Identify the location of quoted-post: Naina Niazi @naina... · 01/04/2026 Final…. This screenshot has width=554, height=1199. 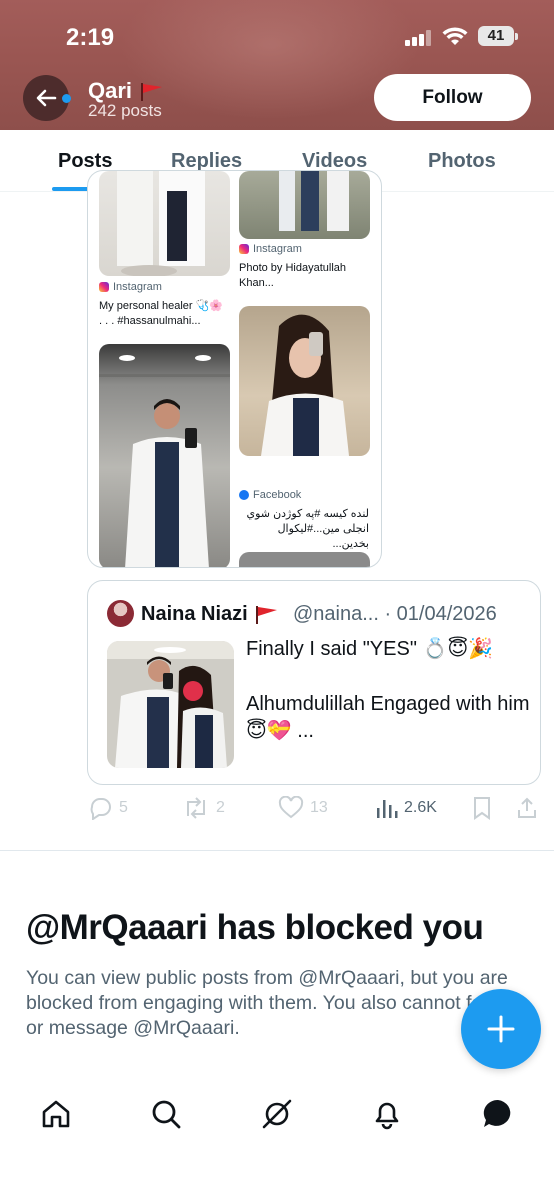
(314, 682).